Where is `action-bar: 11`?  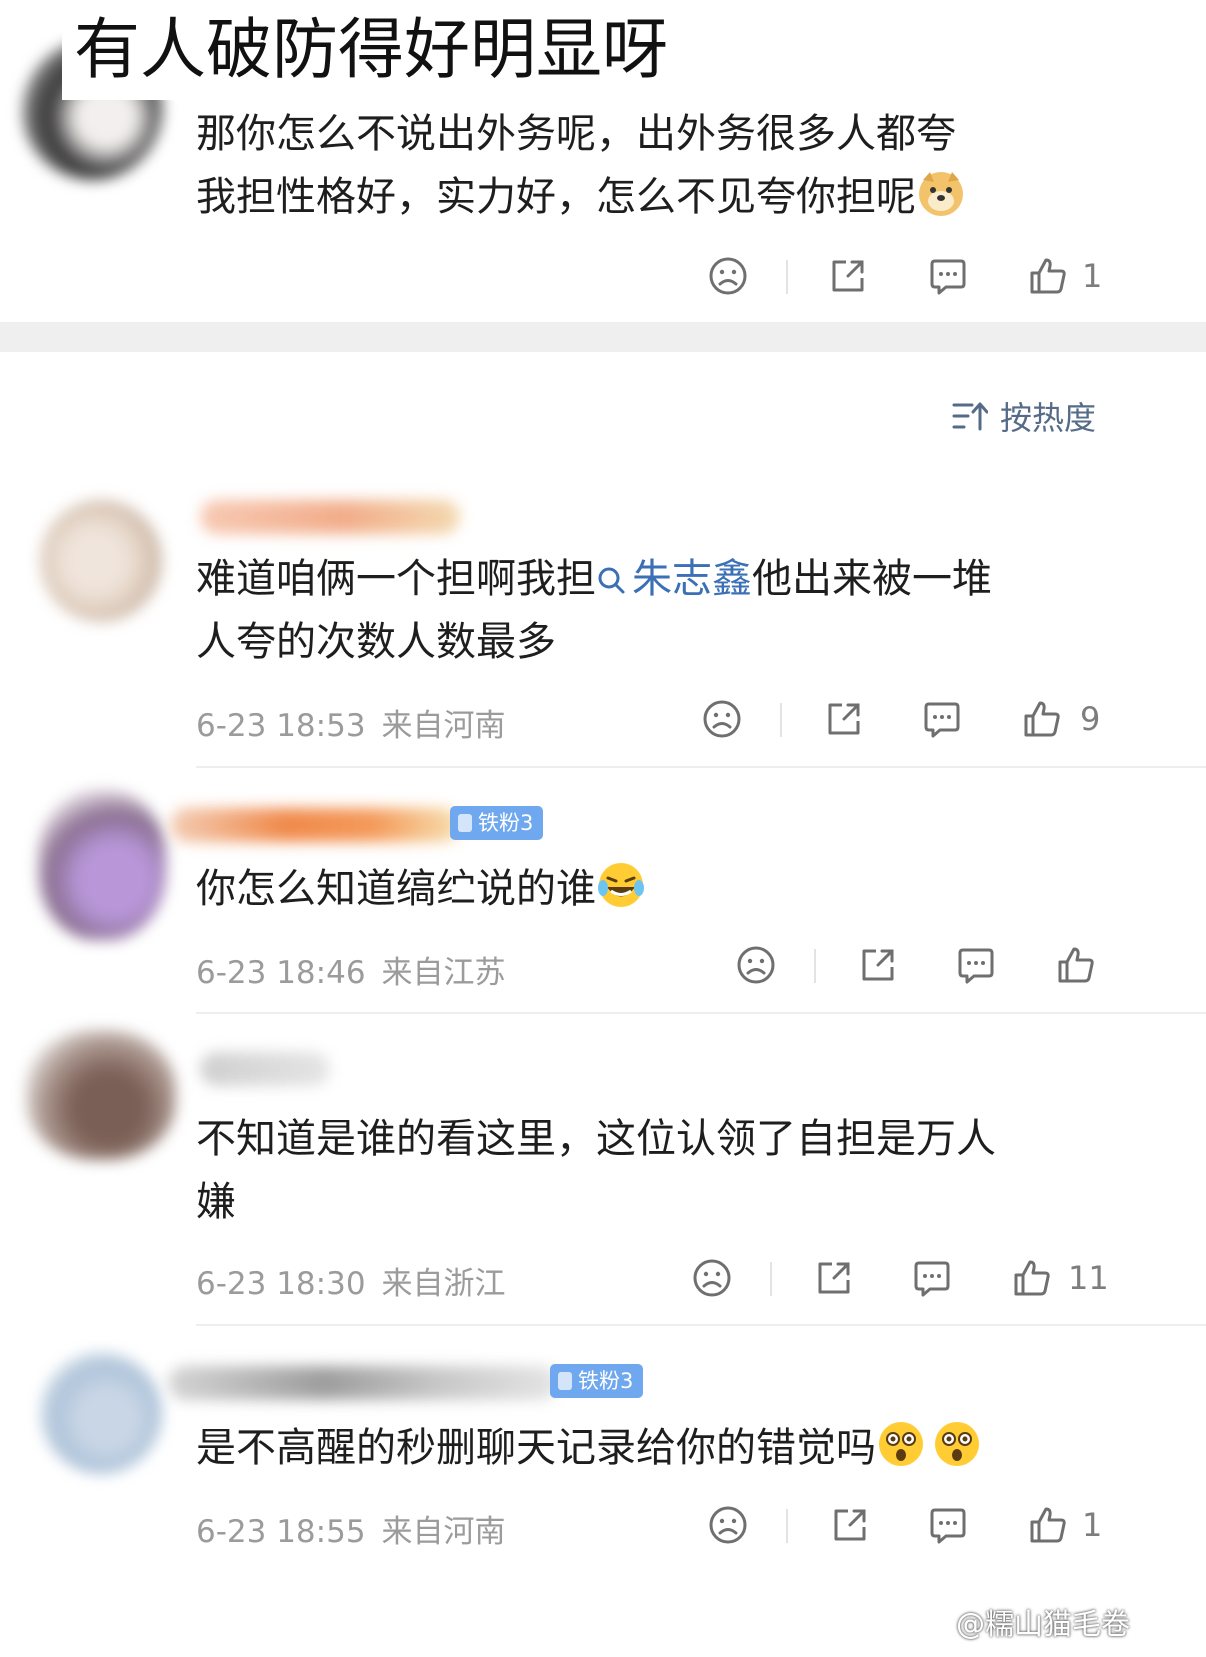 action-bar: 11 is located at coordinates (900, 1281).